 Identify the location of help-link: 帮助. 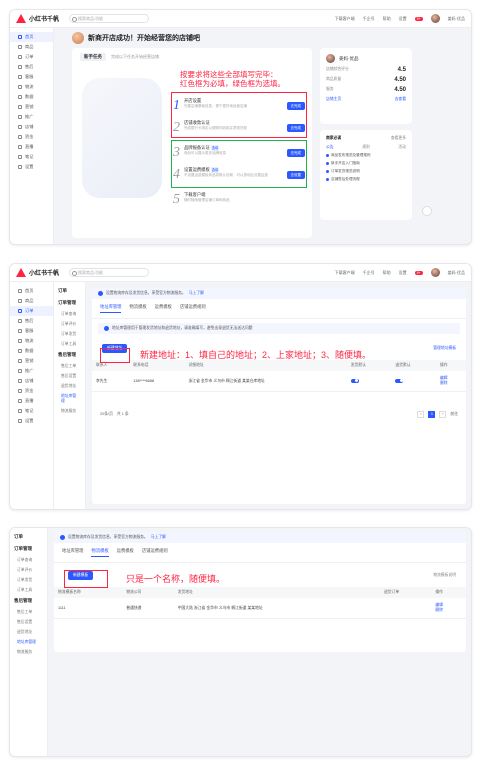
(387, 273).